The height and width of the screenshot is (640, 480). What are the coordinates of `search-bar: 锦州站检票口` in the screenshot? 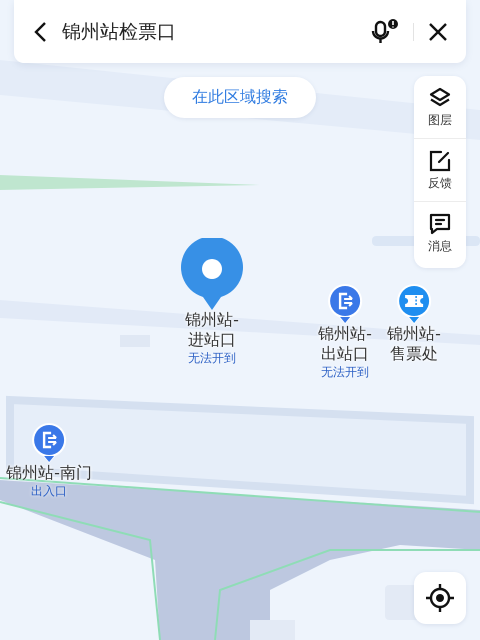 It's located at (240, 31).